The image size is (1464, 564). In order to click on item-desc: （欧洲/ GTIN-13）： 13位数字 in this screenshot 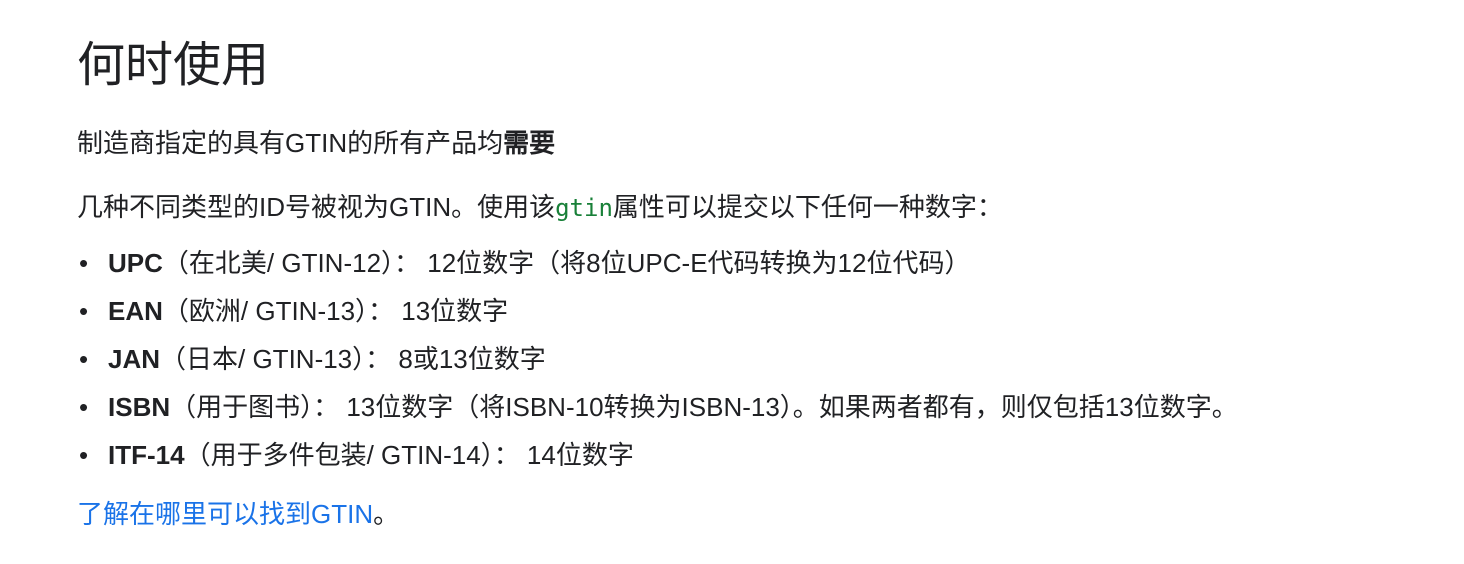, I will do `click(335, 311)`.